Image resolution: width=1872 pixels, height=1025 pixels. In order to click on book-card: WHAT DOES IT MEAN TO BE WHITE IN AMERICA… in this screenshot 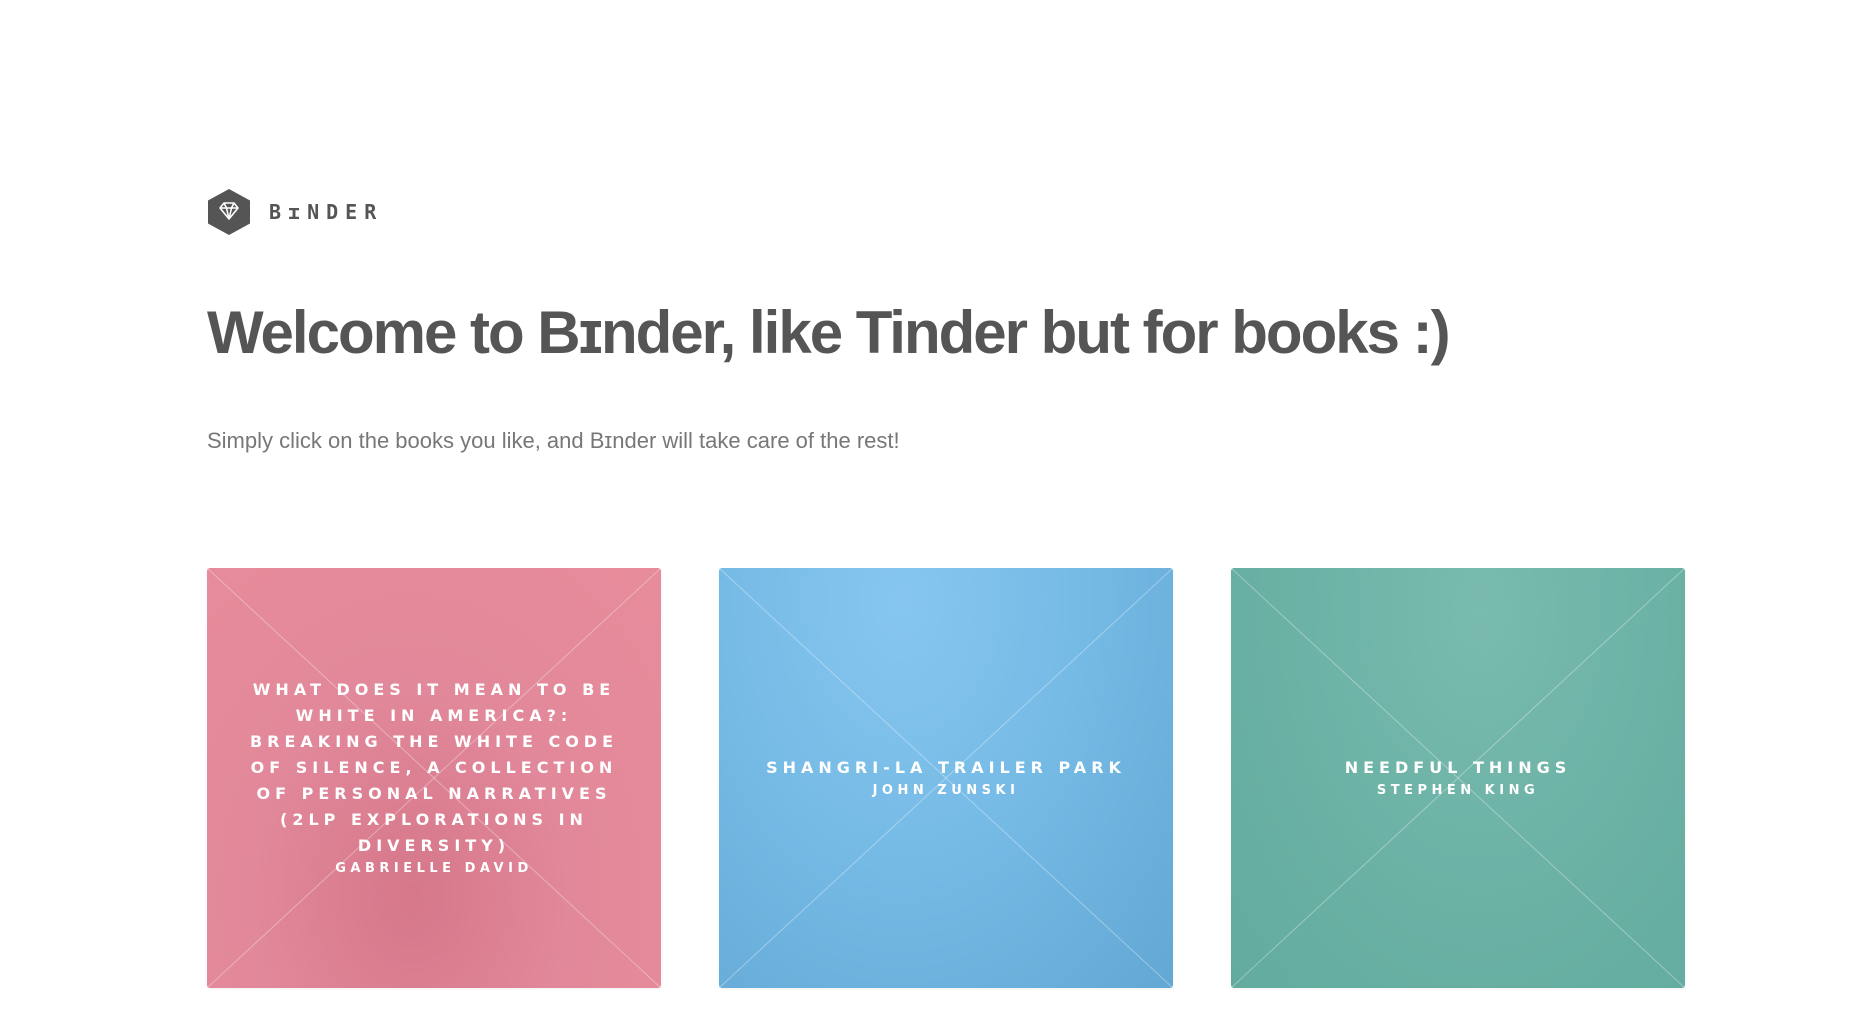, I will do `click(434, 778)`.